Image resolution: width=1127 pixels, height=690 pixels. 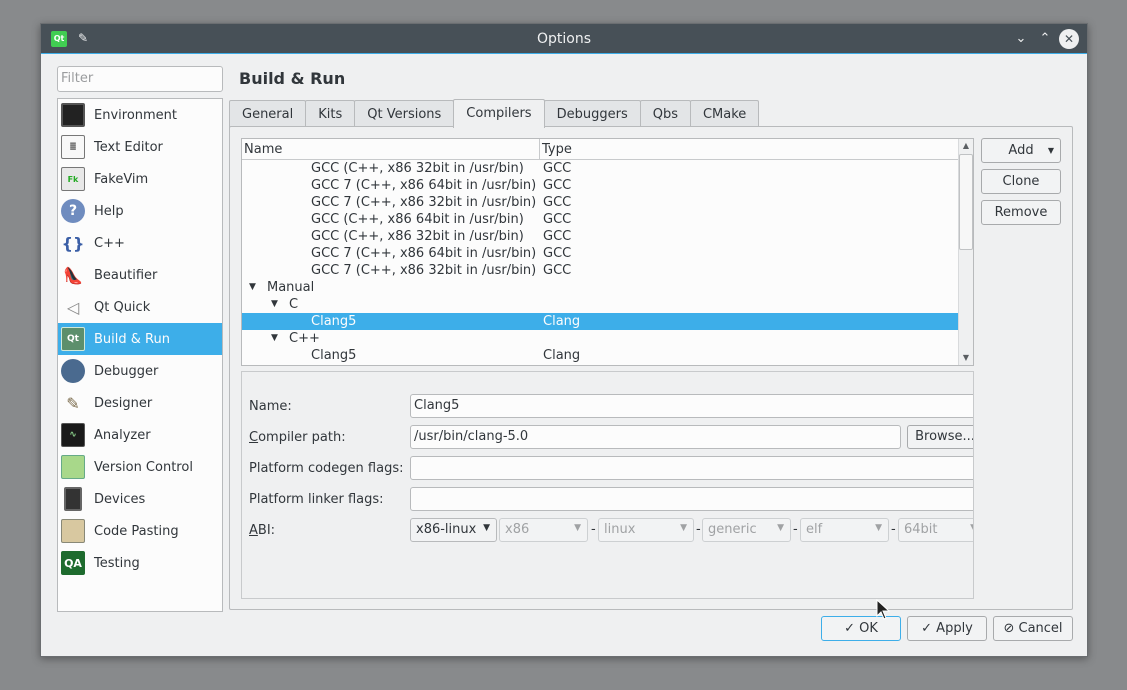 I want to click on sidebar-item-label: Testing, so click(x=117, y=563).